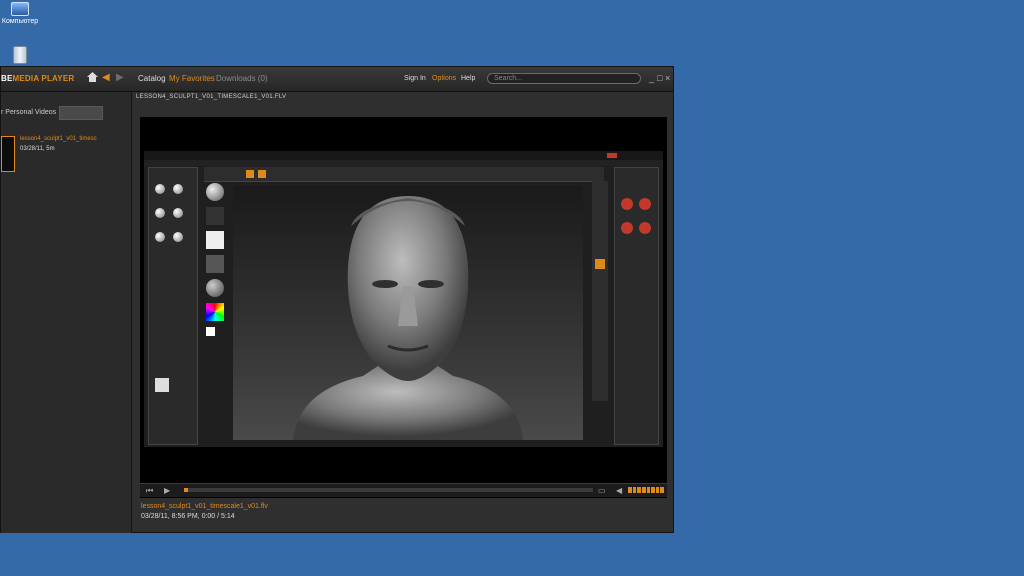 Image resolution: width=1024 pixels, height=576 pixels. Describe the element at coordinates (619, 490) in the screenshot. I see `volume-icon: ◀` at that location.